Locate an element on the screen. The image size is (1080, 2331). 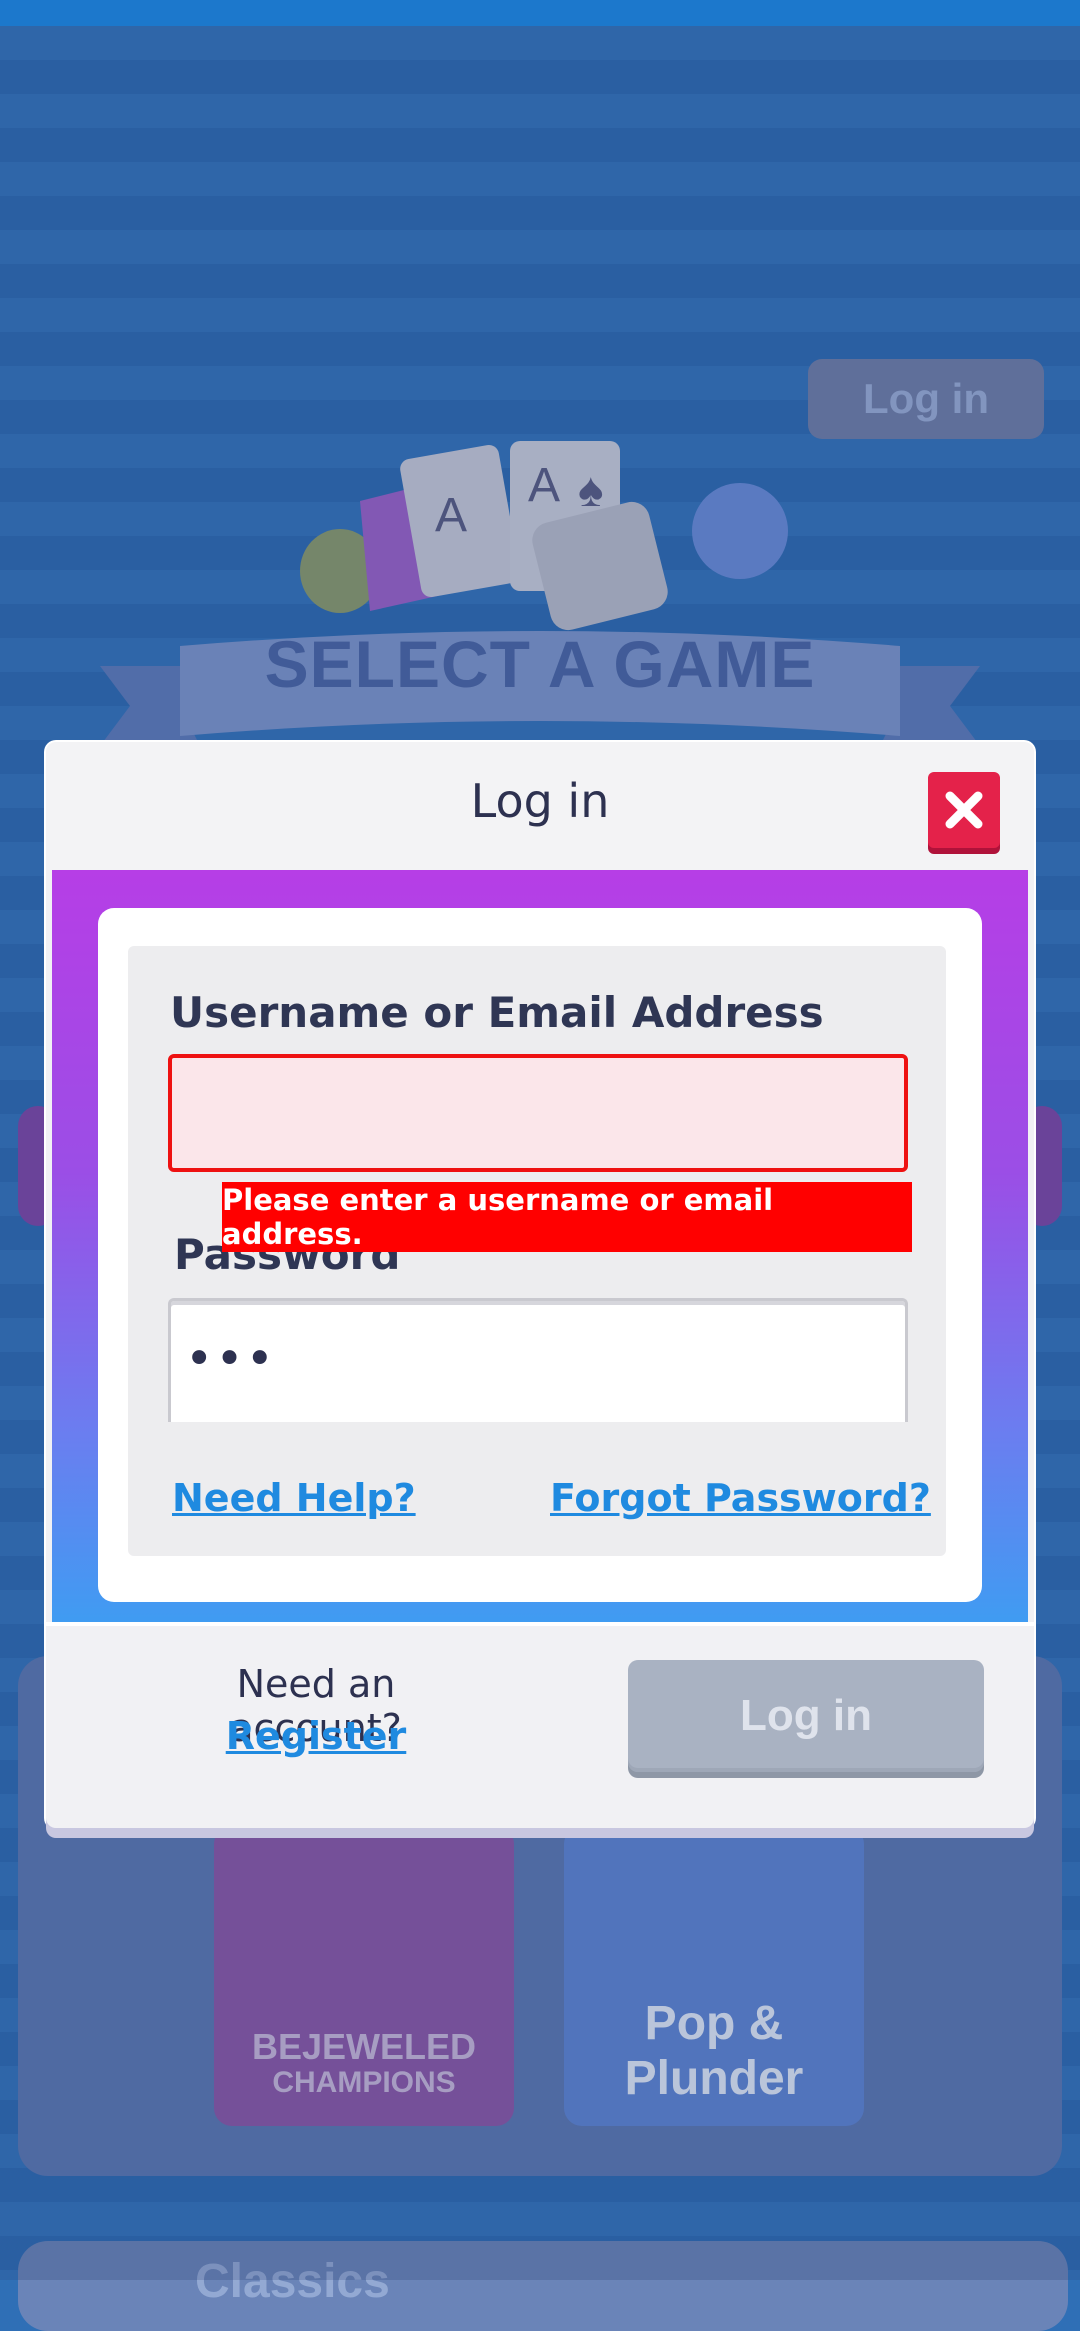
forgot-password-link: Forgot Password? is located at coordinates (740, 1498).